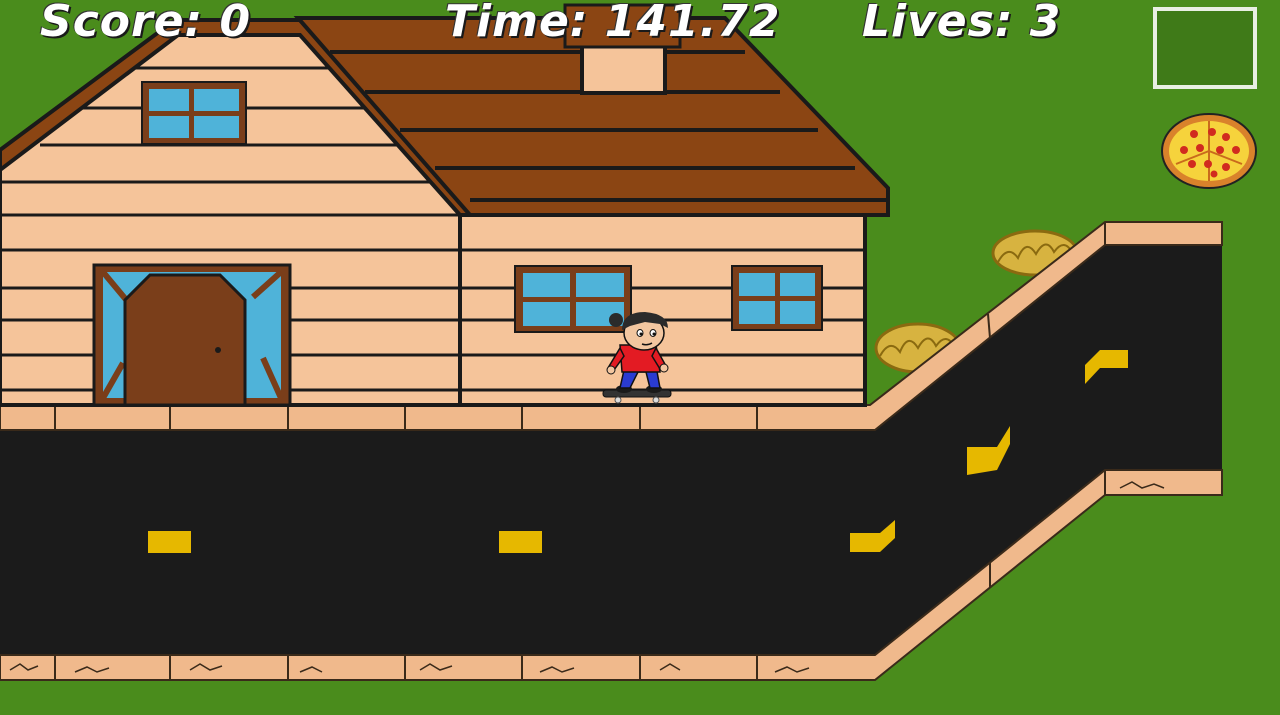 The width and height of the screenshot is (1280, 715). I want to click on score-label: Score:, so click(122, 23).